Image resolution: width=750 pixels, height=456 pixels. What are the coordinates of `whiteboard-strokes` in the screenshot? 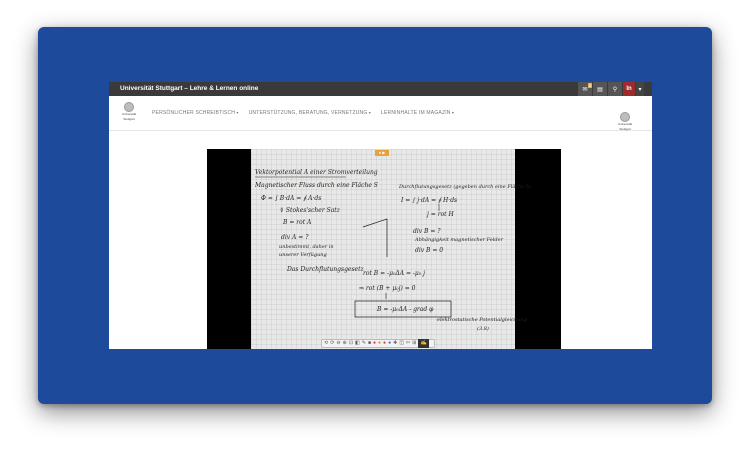 It's located at (353, 247).